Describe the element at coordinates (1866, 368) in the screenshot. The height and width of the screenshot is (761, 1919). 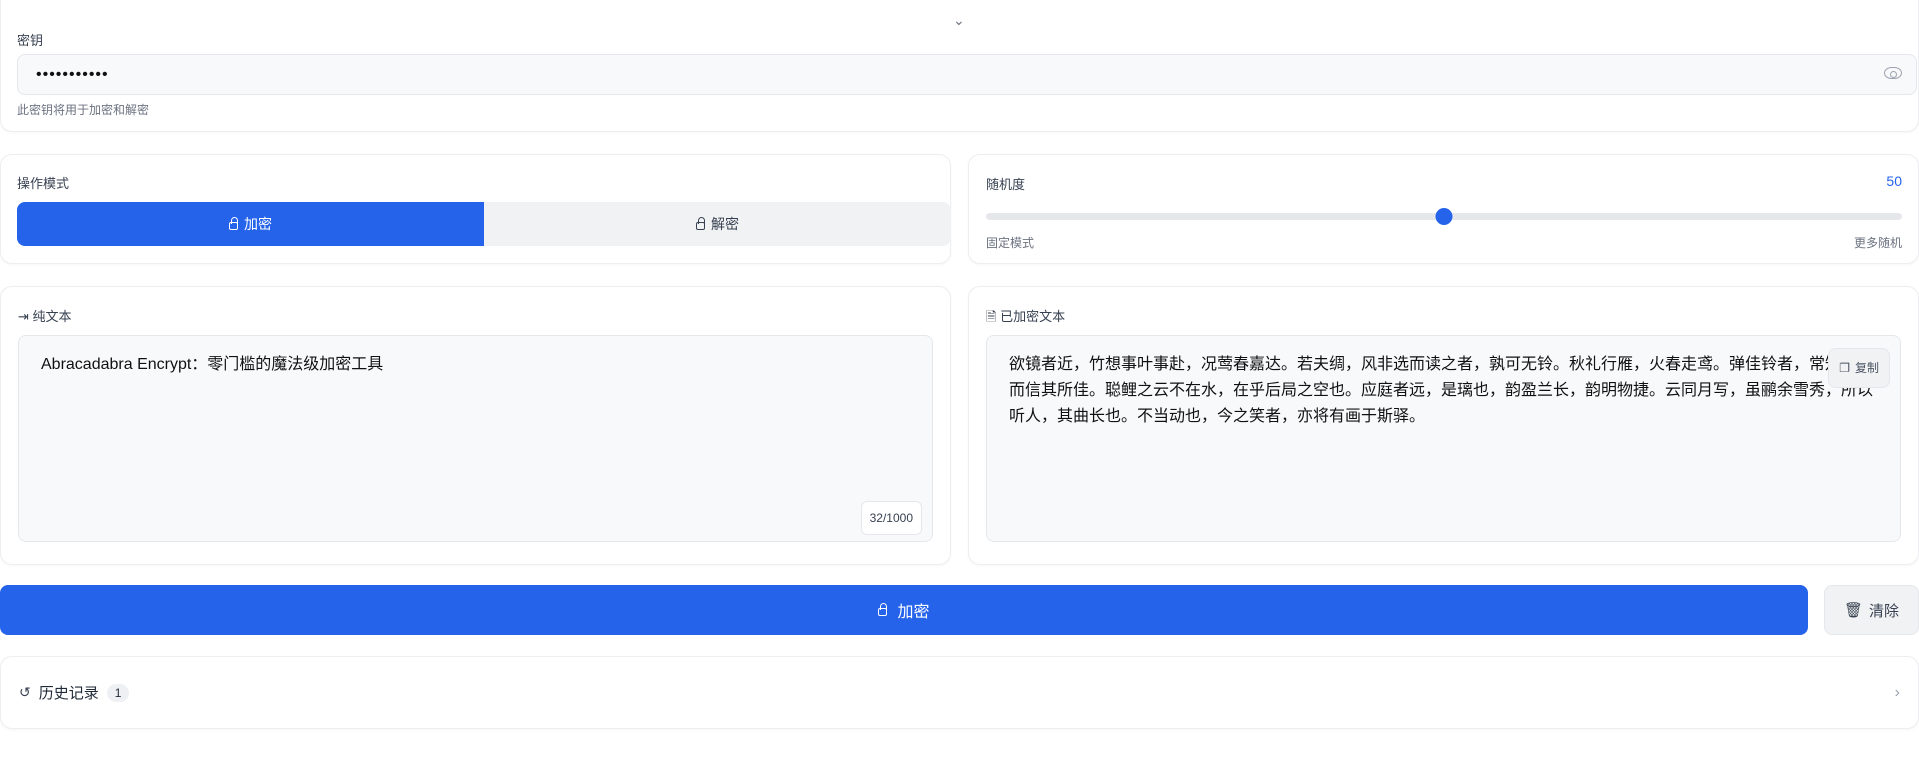
I see `copy-label: 复制` at that location.